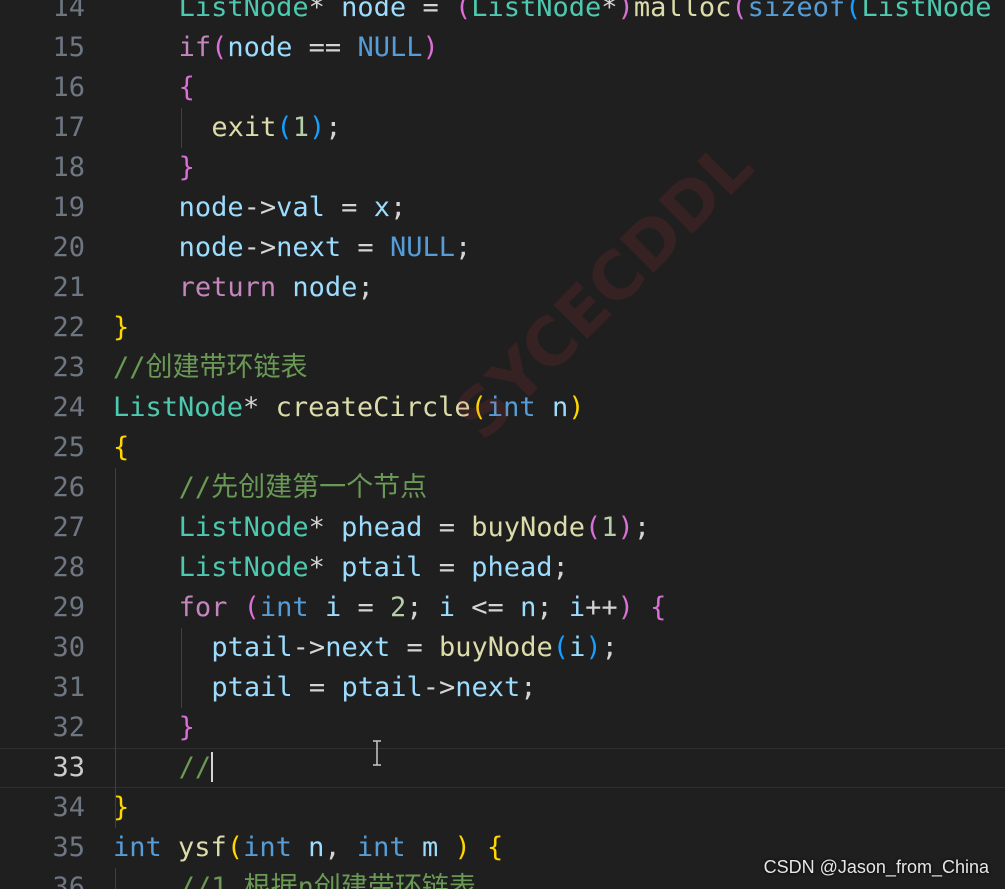  Describe the element at coordinates (202, 847) in the screenshot. I see `code-token: ysf` at that location.